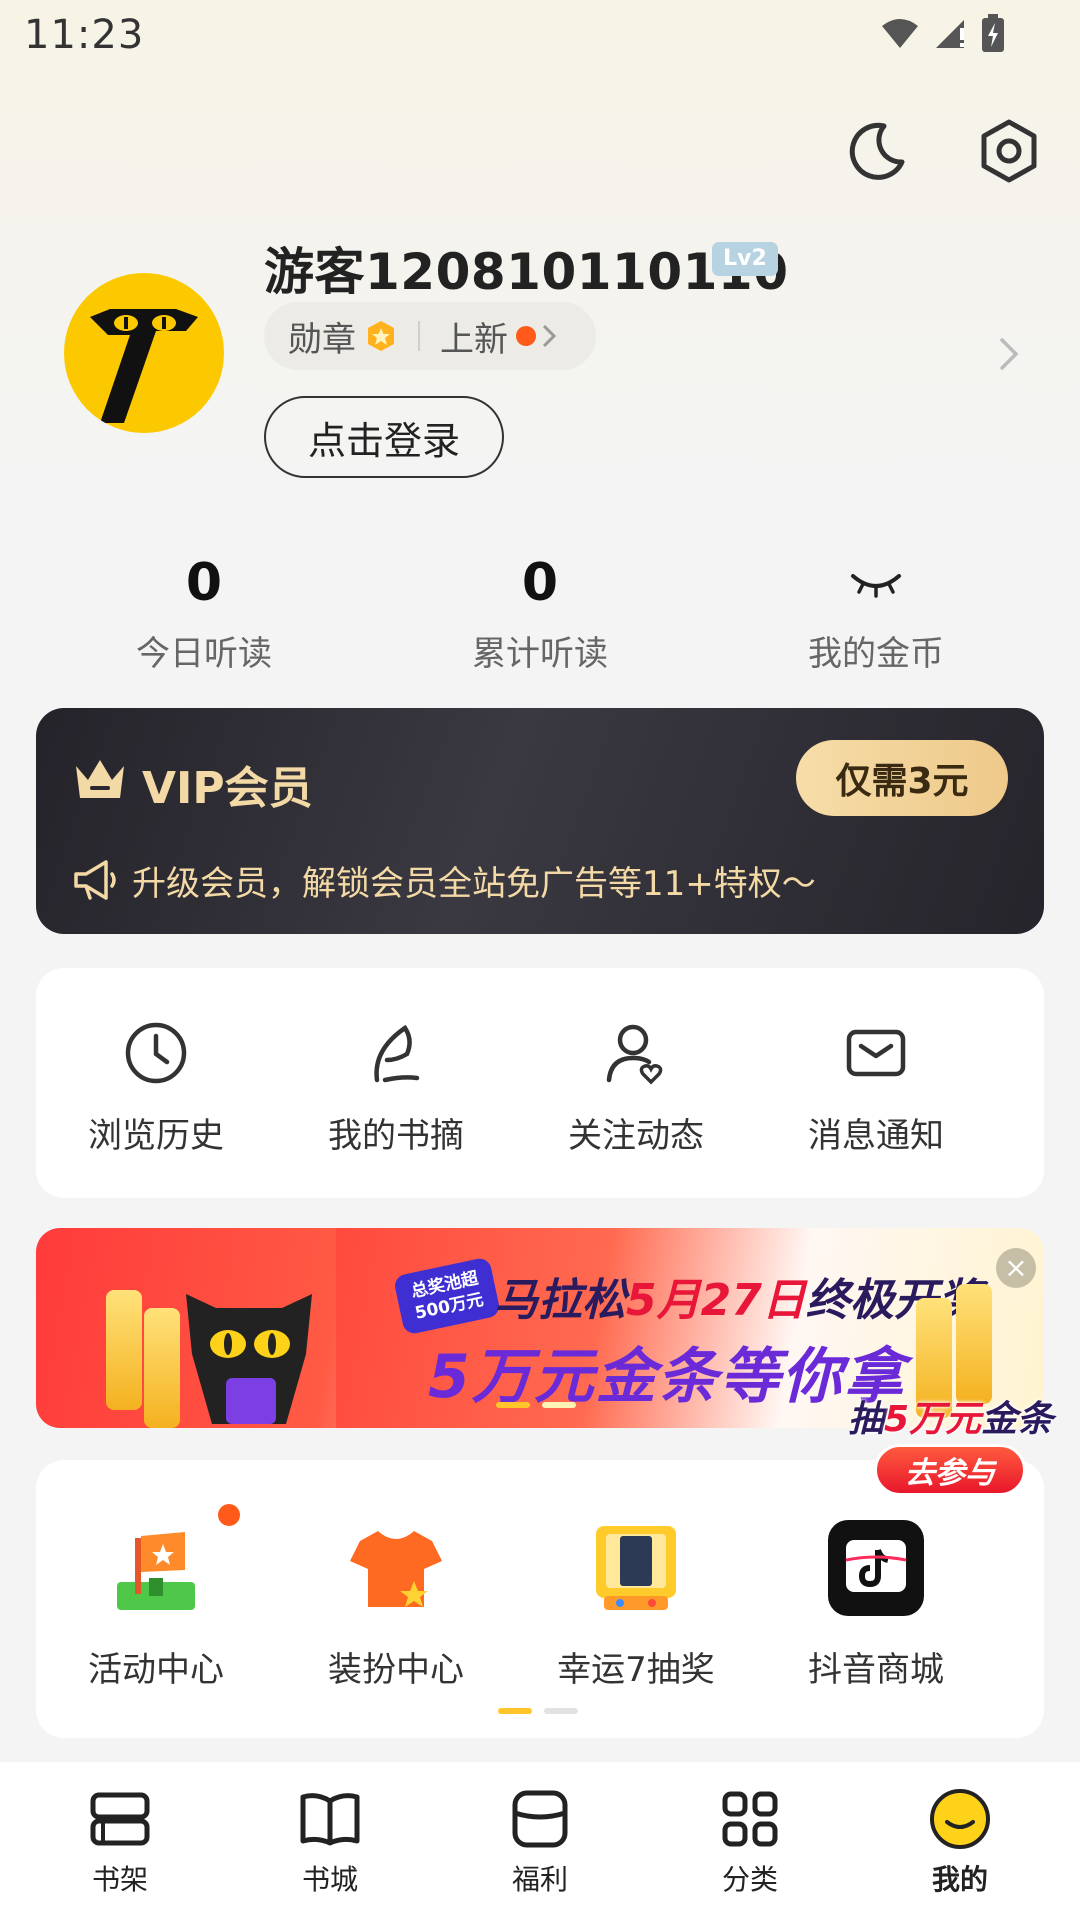 Image resolution: width=1080 pixels, height=1920 pixels. Describe the element at coordinates (227, 788) in the screenshot. I see `vip-title: VIP会员` at that location.